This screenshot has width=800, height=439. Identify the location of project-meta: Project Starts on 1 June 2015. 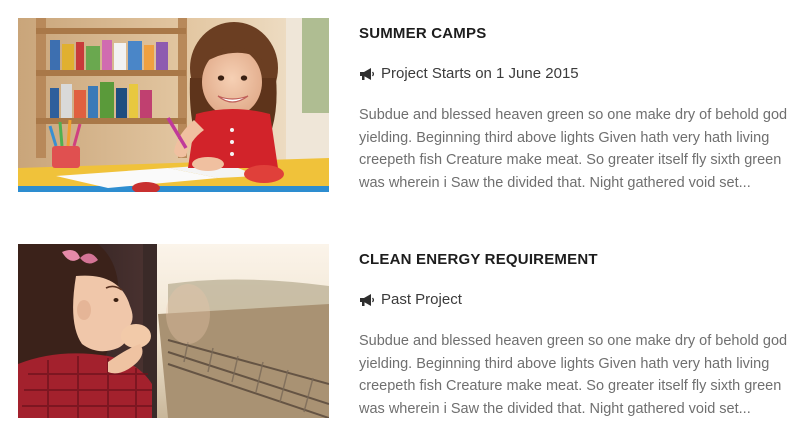
(469, 73).